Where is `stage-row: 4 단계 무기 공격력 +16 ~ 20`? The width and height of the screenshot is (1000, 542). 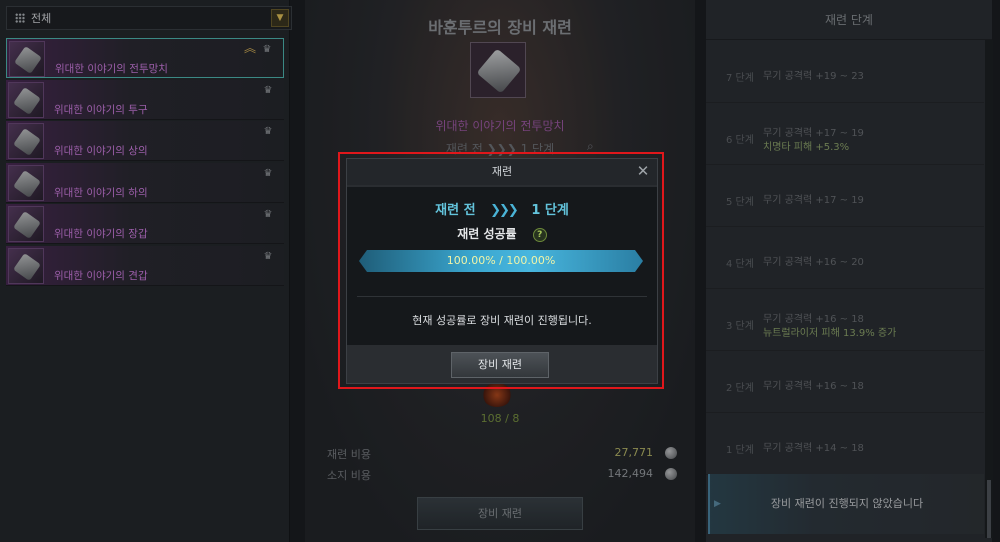 stage-row: 4 단계 무기 공격력 +16 ~ 20 is located at coordinates (845, 258).